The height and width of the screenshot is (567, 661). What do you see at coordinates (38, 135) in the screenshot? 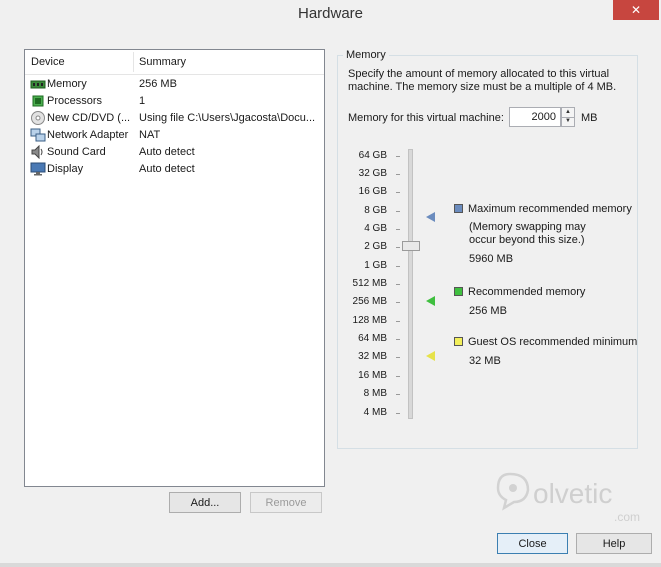
I see `network-adapter-icon` at bounding box center [38, 135].